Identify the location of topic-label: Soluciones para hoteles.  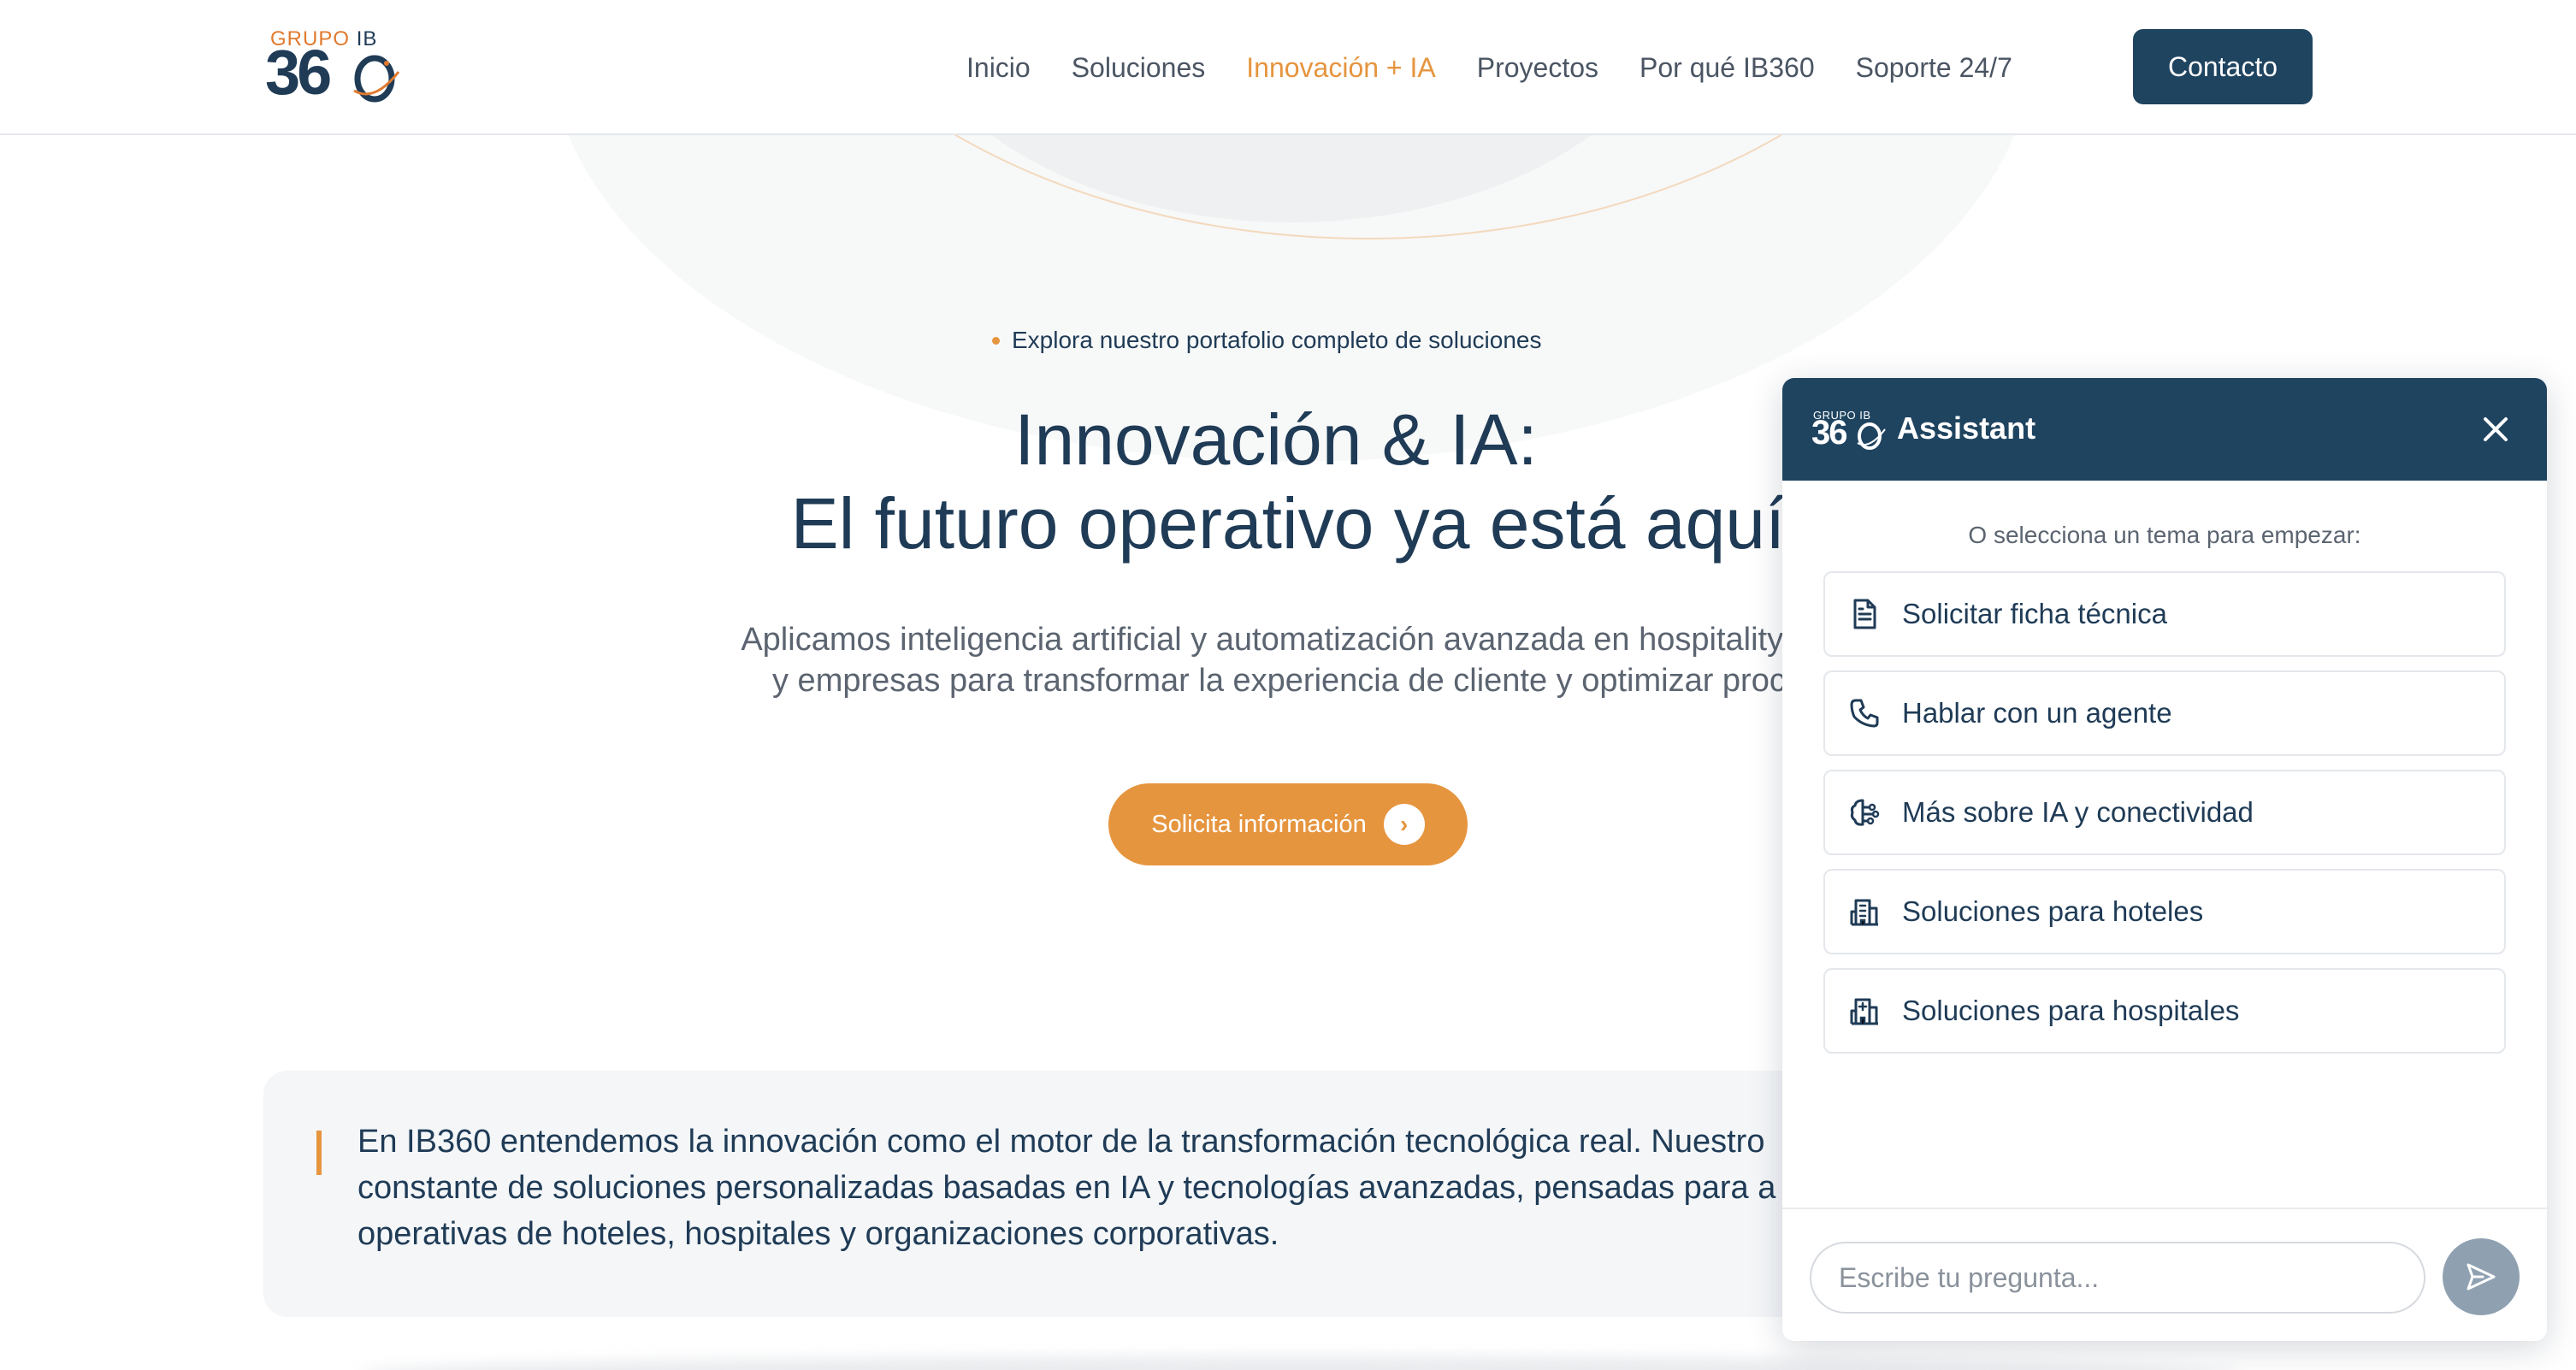
(2053, 911).